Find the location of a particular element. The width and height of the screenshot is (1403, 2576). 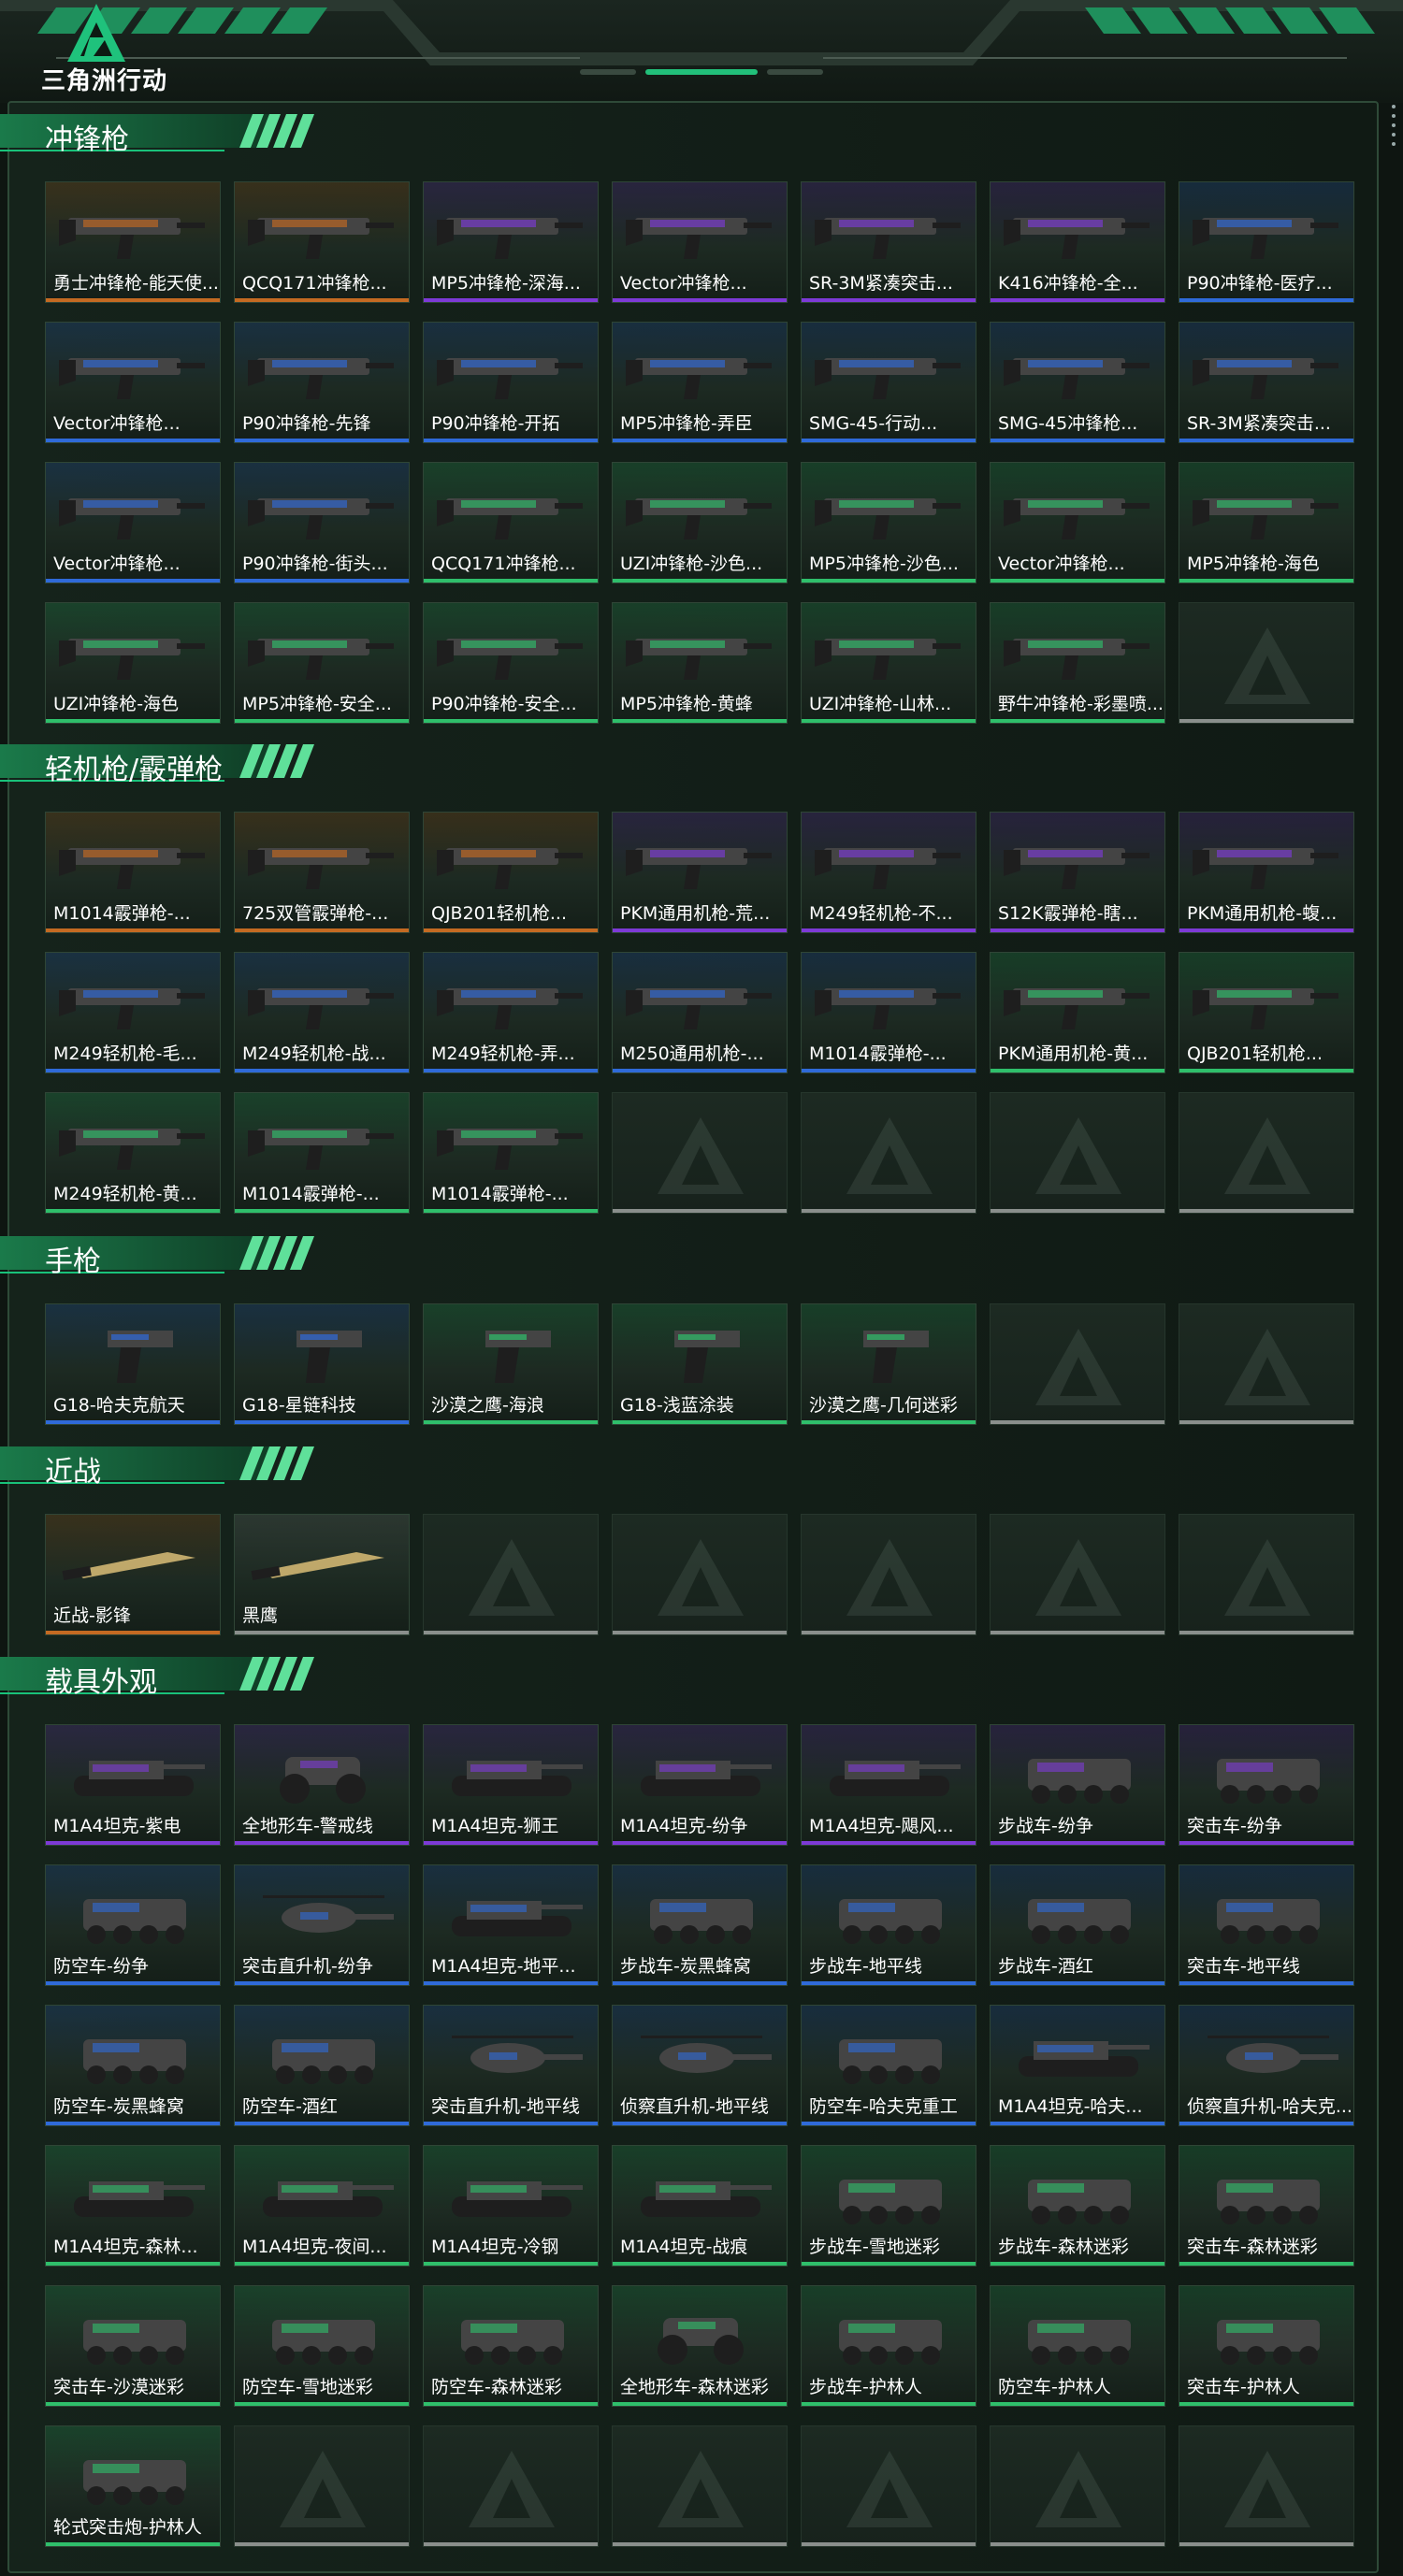

inventory-item: 近战-影锋 is located at coordinates (133, 1575).